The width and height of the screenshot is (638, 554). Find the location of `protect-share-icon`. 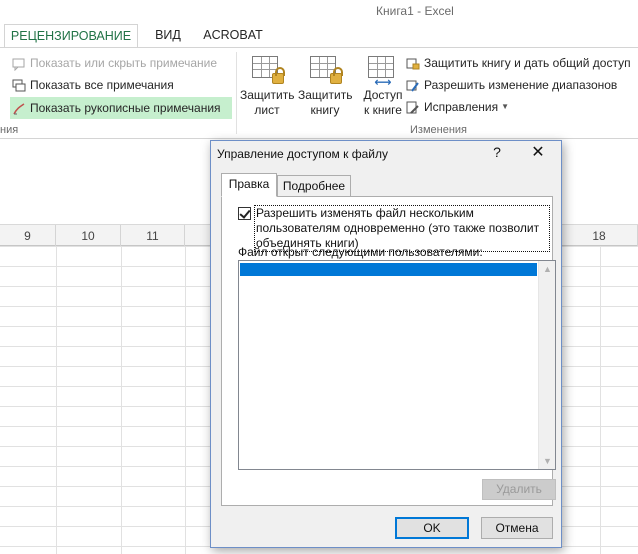

protect-share-icon is located at coordinates (413, 63).